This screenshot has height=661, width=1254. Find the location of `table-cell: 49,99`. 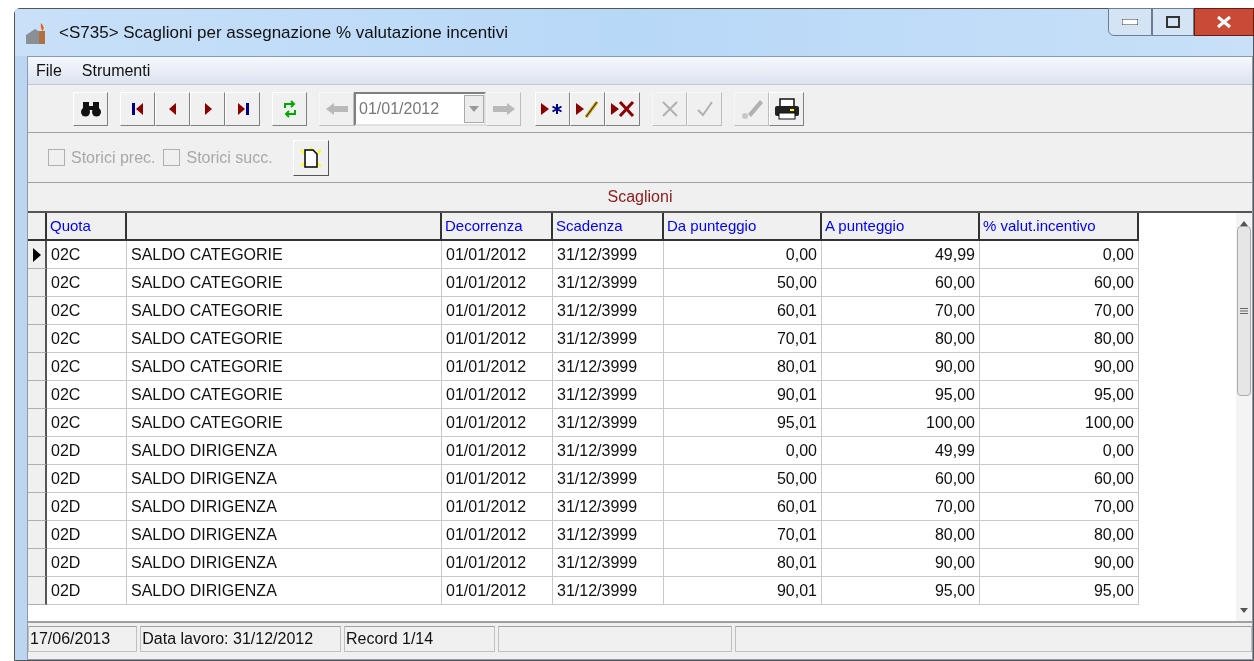

table-cell: 49,99 is located at coordinates (901, 451).